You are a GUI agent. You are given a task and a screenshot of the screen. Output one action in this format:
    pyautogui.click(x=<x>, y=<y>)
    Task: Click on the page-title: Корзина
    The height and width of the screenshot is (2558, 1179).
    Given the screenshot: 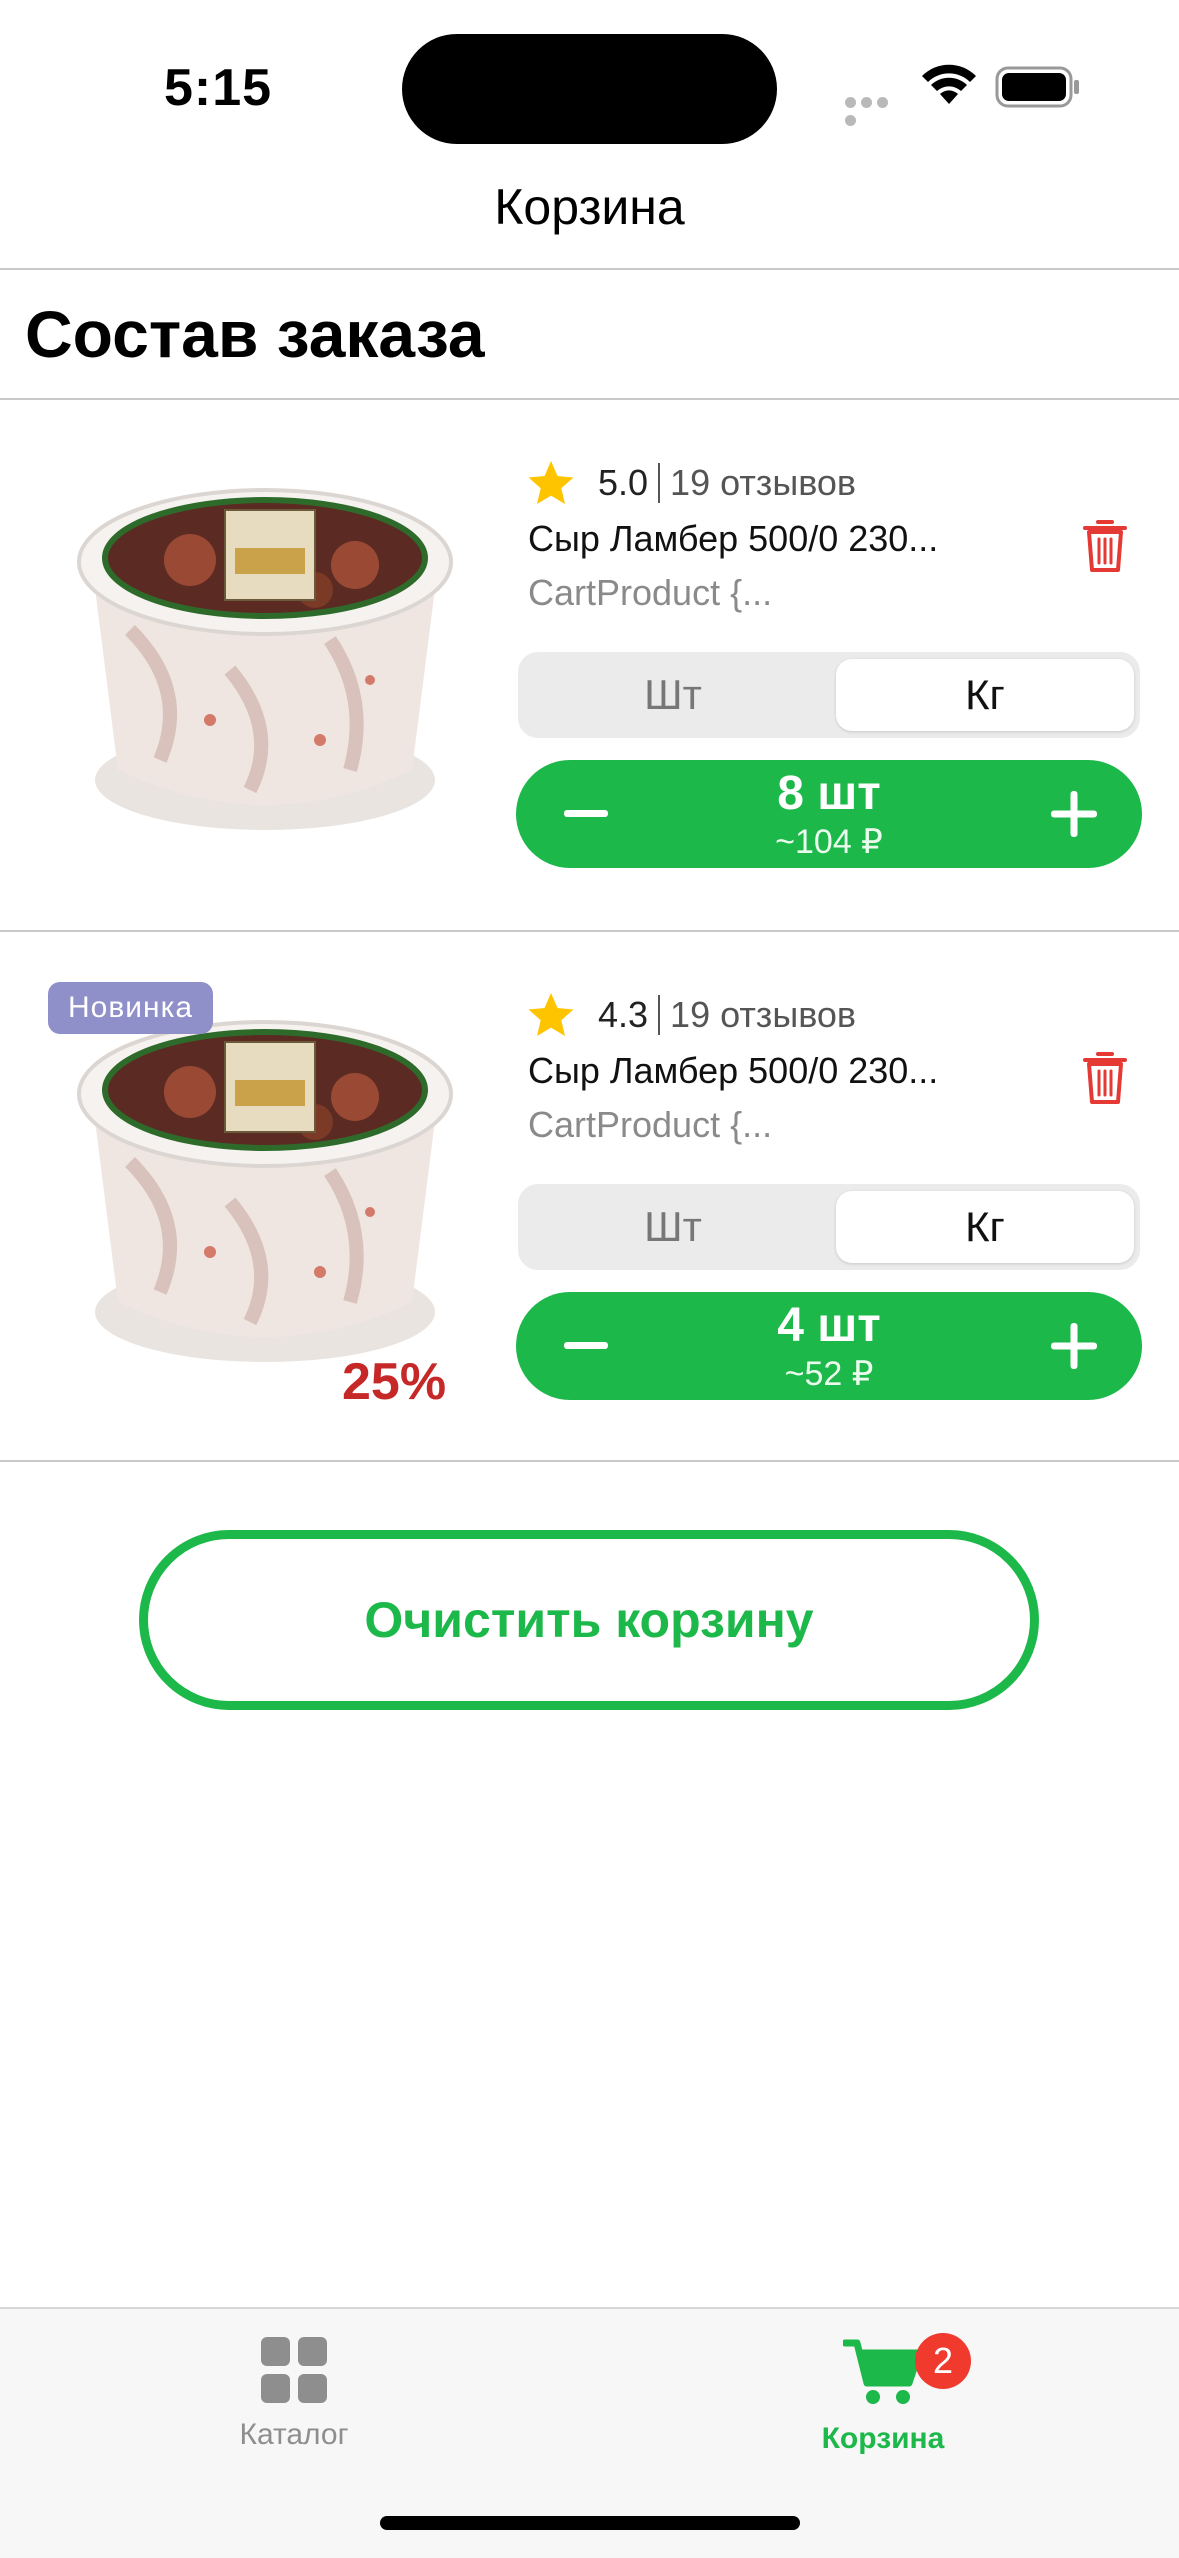 What is the action you would take?
    pyautogui.click(x=589, y=207)
    